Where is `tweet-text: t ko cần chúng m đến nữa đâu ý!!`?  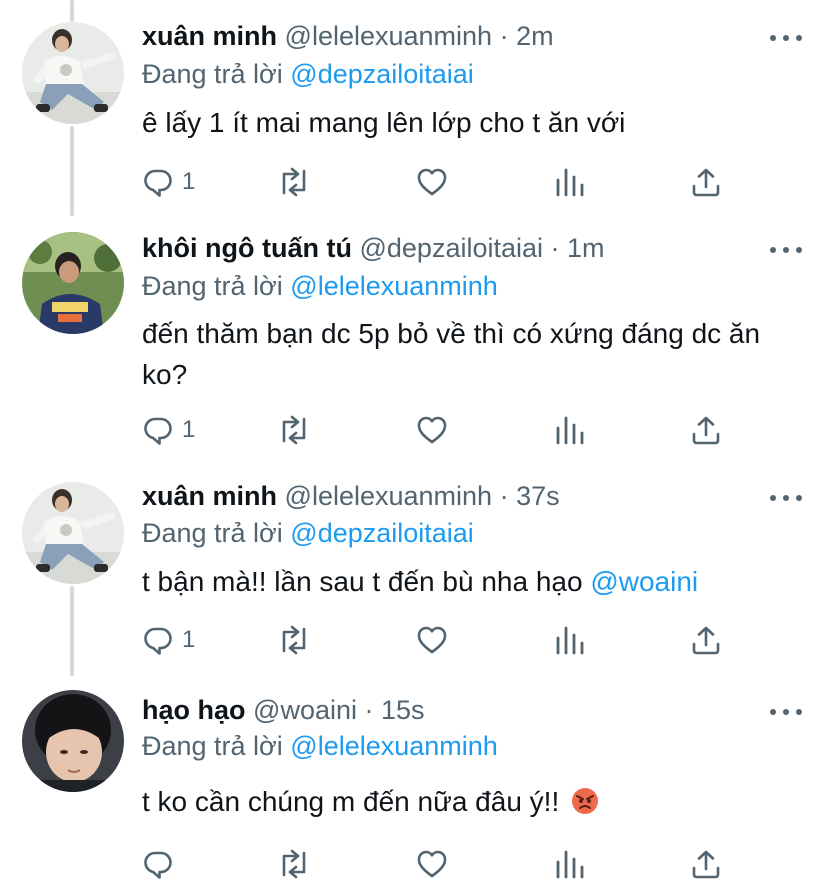 tweet-text: t ko cần chúng m đến nữa đâu ý!! is located at coordinates (472, 801).